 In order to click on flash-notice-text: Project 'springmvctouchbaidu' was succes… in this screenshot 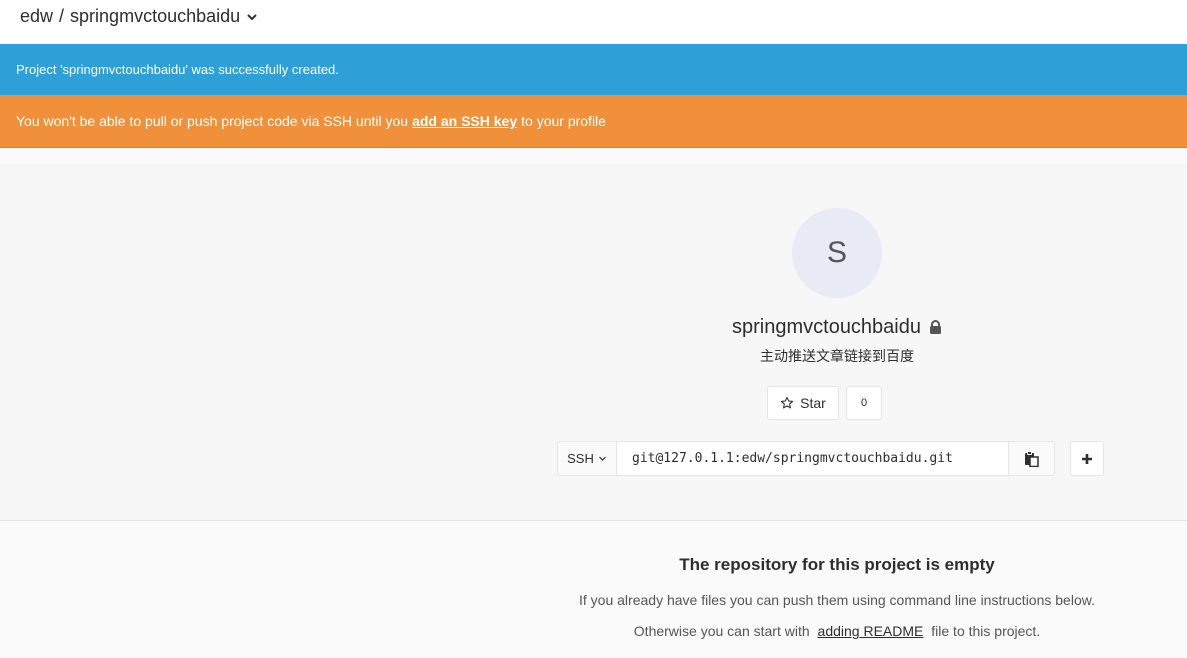, I will do `click(177, 69)`.